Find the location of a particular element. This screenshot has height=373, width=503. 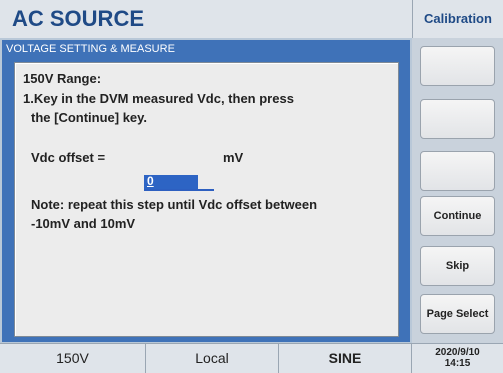

range-label: 150V Range: is located at coordinates (62, 78).